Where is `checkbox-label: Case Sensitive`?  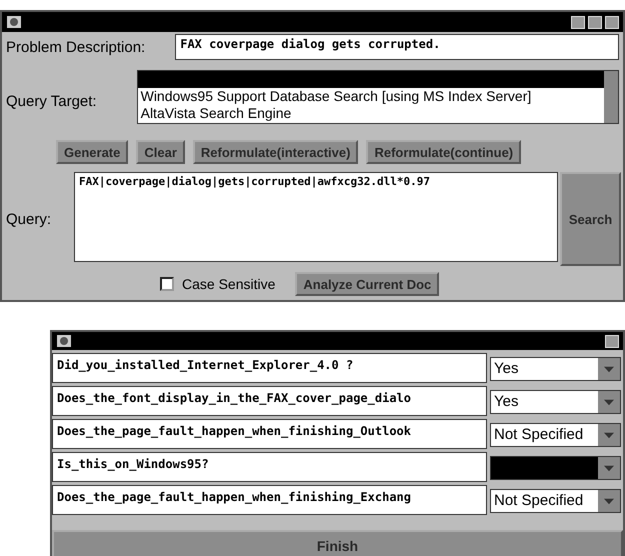 checkbox-label: Case Sensitive is located at coordinates (229, 284).